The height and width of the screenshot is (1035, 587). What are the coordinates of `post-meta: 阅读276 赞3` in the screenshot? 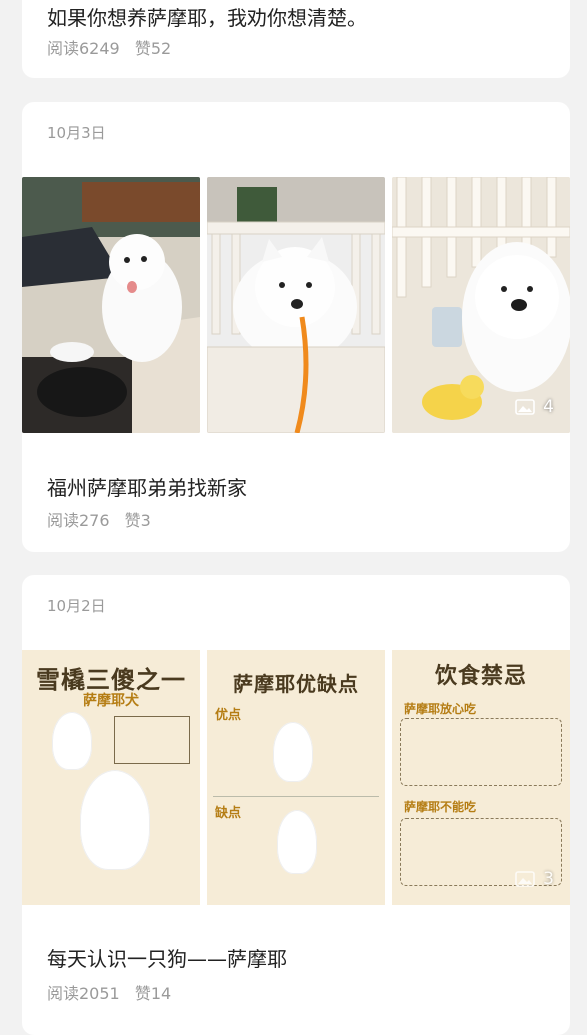 It's located at (104, 519).